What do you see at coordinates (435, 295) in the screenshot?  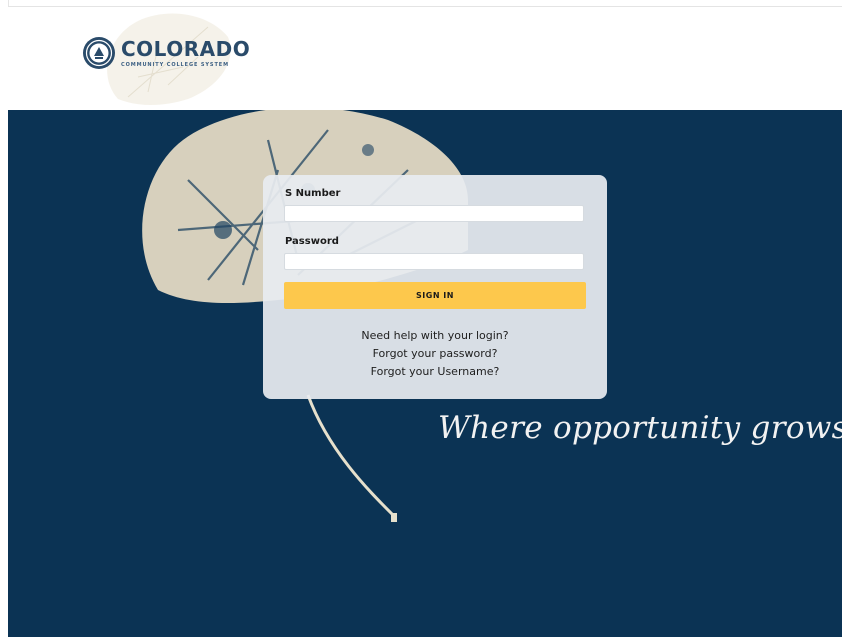 I see `sign-in-button: SIGN IN` at bounding box center [435, 295].